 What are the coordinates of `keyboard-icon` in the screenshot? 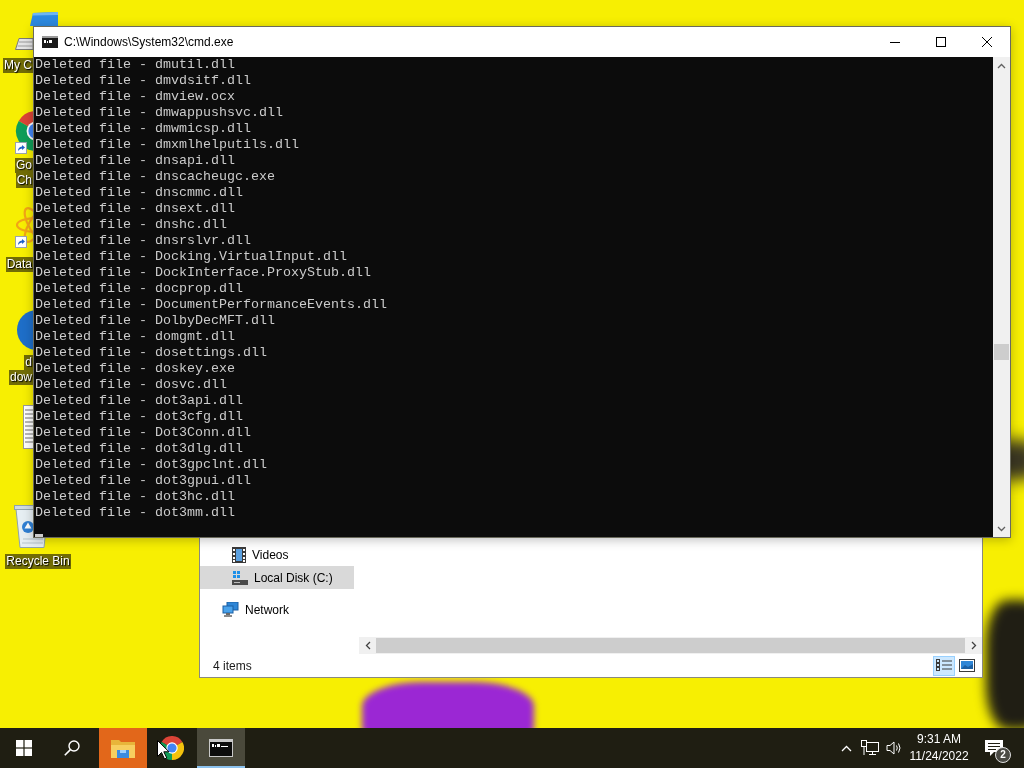 It's located at (24, 44).